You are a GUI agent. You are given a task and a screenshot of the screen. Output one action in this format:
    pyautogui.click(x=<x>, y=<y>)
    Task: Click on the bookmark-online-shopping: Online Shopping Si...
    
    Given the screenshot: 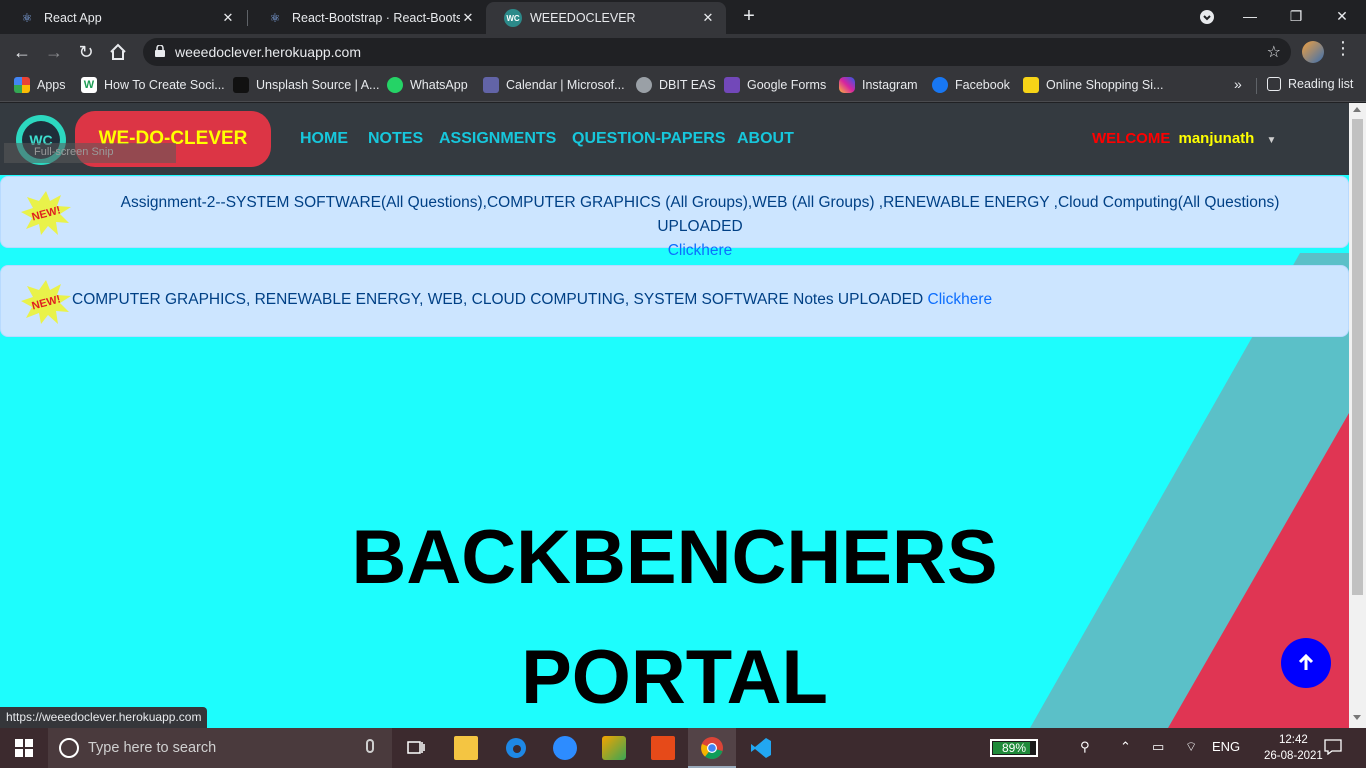 What is the action you would take?
    pyautogui.click(x=1093, y=85)
    